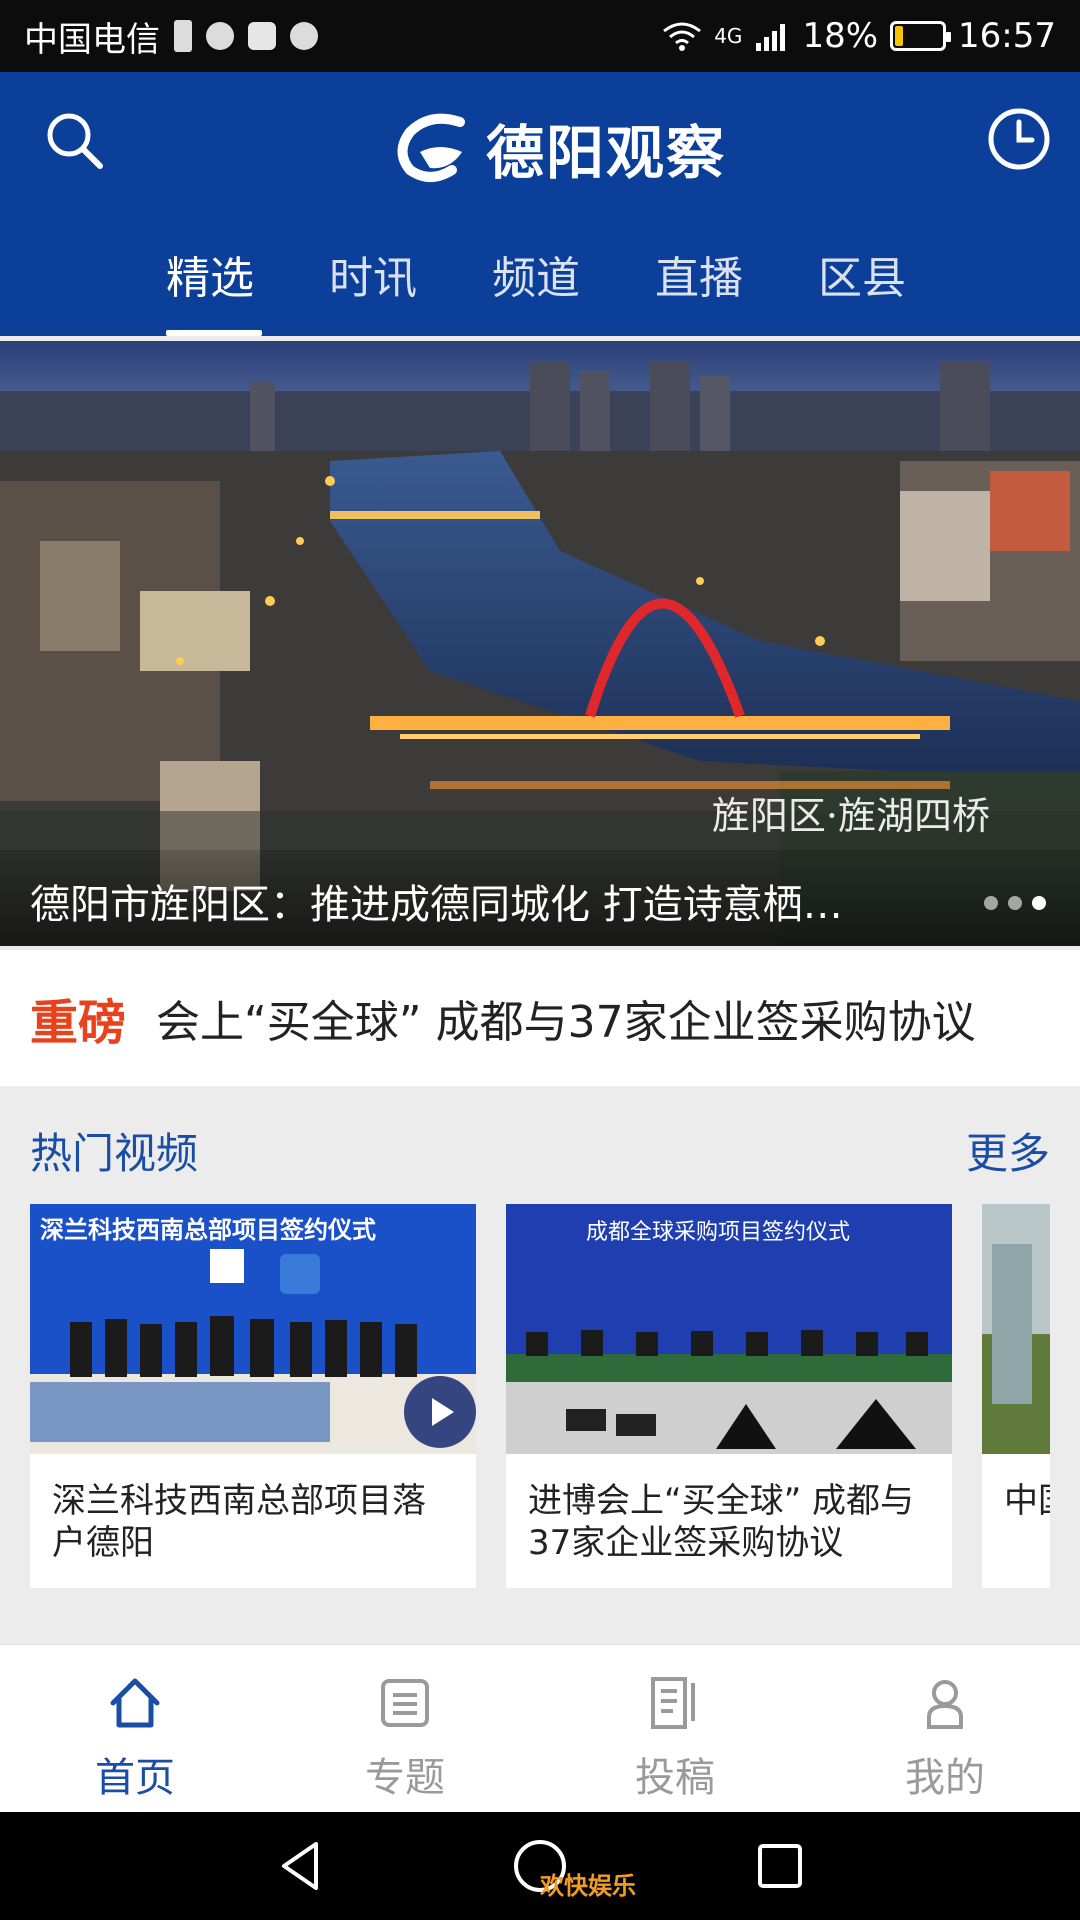 The image size is (1080, 1920). What do you see at coordinates (840, 36) in the screenshot?
I see `battery-percent: 18%` at bounding box center [840, 36].